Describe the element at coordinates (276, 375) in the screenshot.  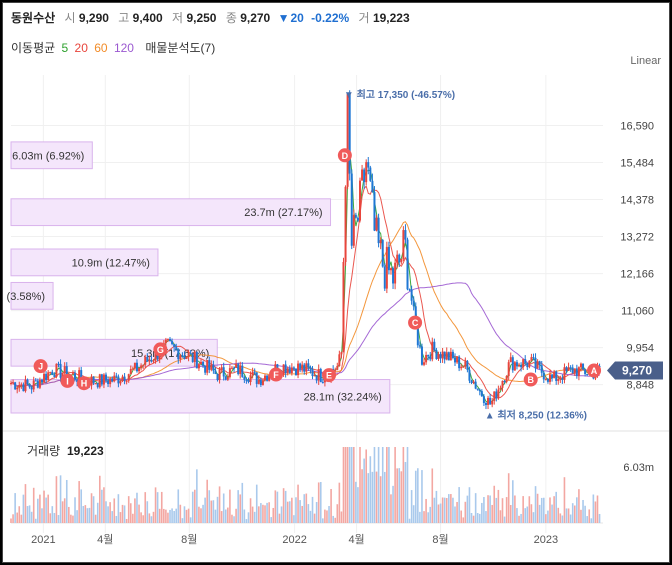
I see `event-marker-label: F` at that location.